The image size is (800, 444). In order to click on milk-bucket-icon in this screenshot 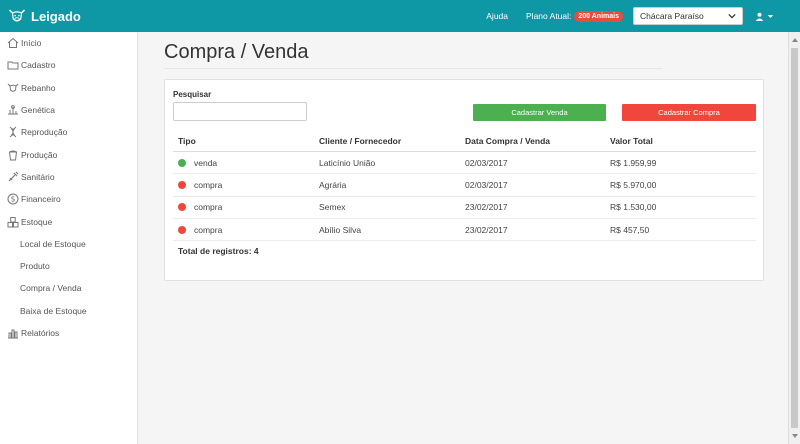, I will do `click(13, 155)`.